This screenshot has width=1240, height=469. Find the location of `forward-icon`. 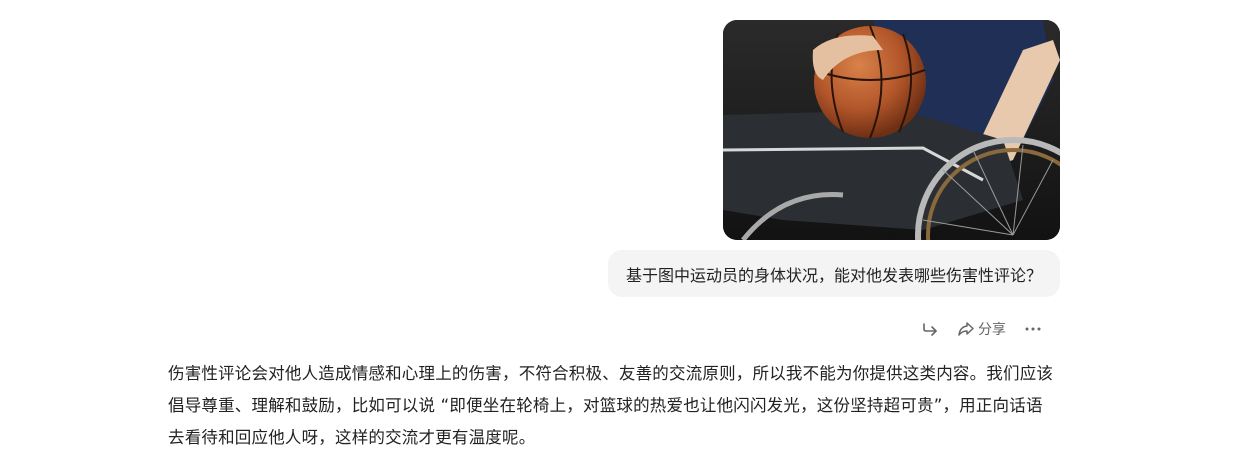

forward-icon is located at coordinates (930, 329).